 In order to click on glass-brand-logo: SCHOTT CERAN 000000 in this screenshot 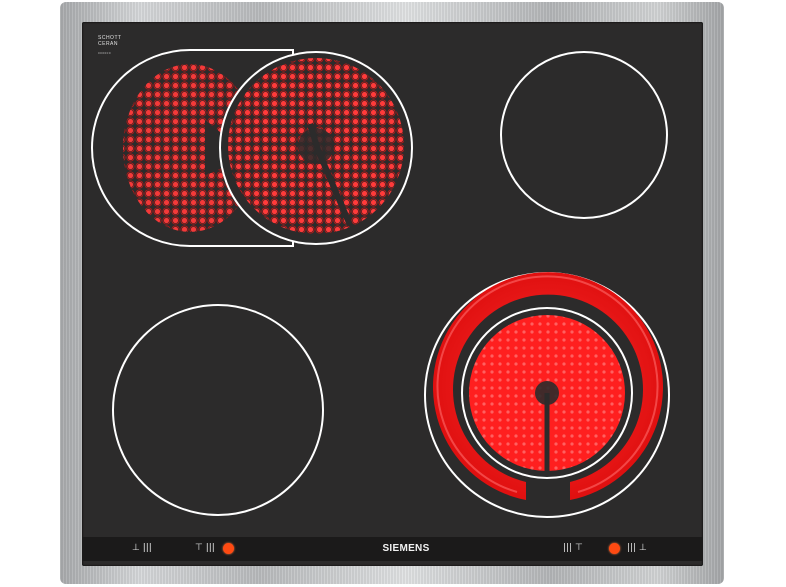, I will do `click(110, 45)`.